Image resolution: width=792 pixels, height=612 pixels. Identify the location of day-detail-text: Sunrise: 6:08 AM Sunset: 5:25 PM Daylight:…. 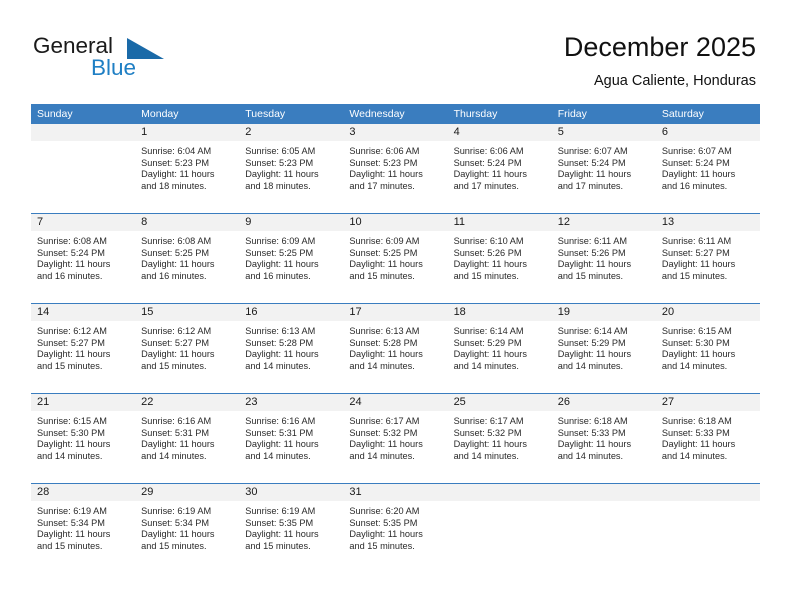
(187, 257).